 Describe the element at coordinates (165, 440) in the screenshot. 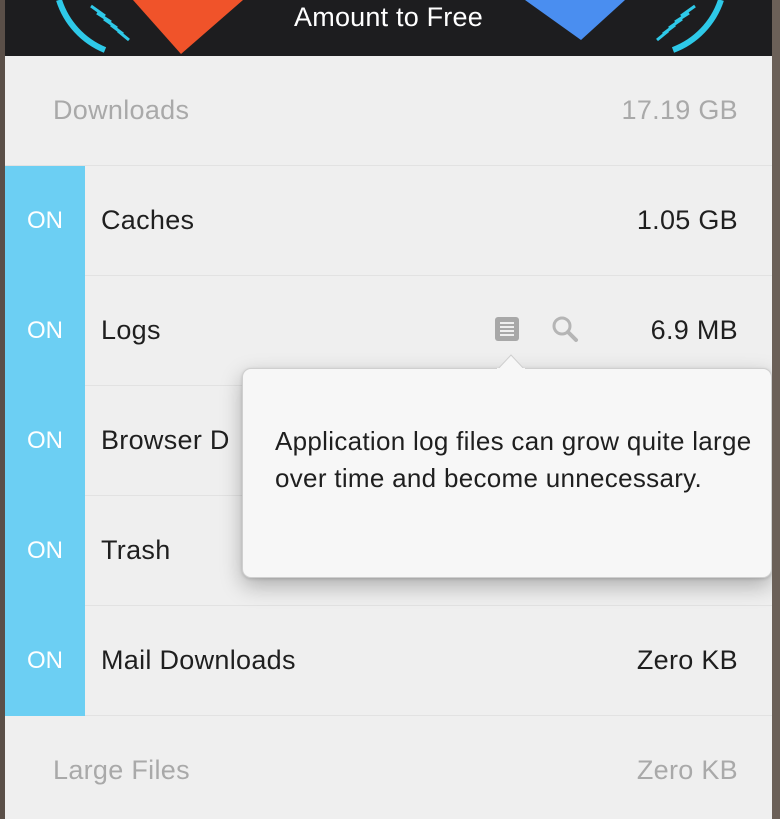

I see `row-label: Browser D` at that location.